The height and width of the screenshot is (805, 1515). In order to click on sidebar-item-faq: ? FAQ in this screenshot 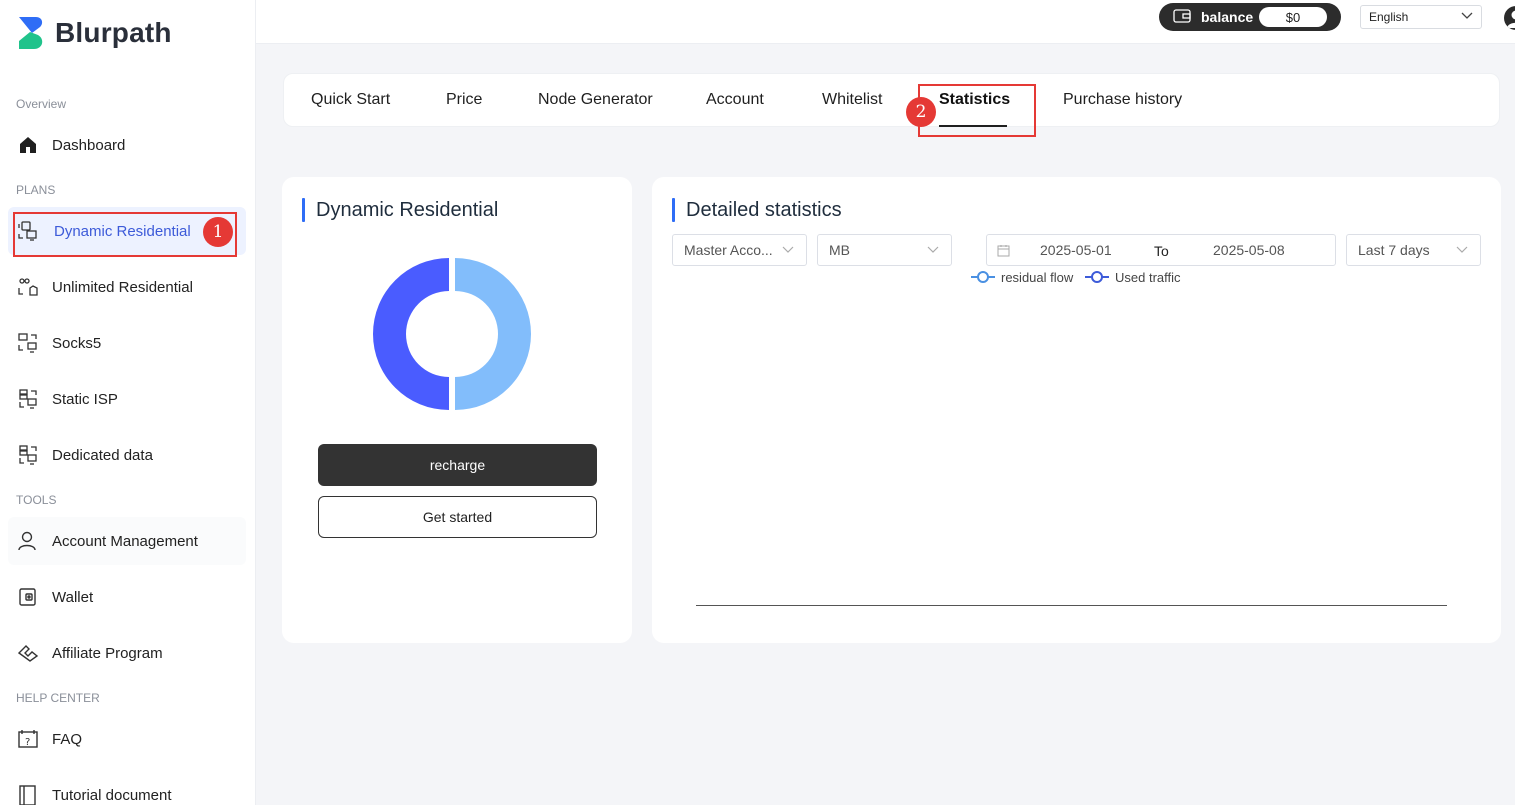, I will do `click(127, 739)`.